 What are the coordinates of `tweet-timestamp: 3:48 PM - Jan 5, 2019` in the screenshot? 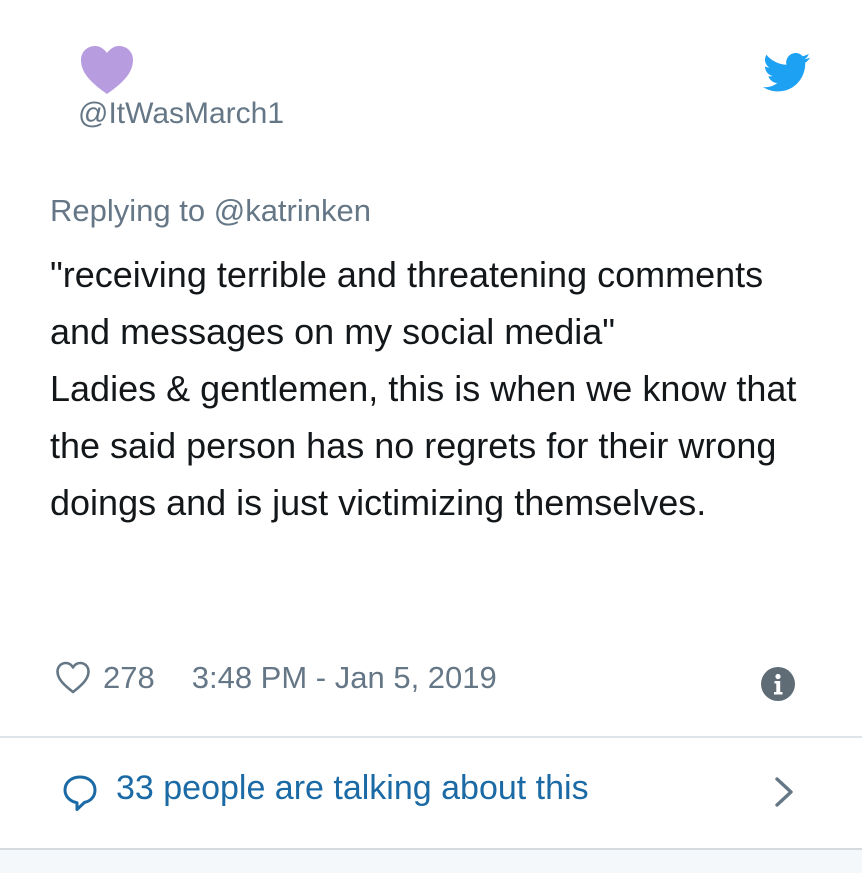 It's located at (344, 678).